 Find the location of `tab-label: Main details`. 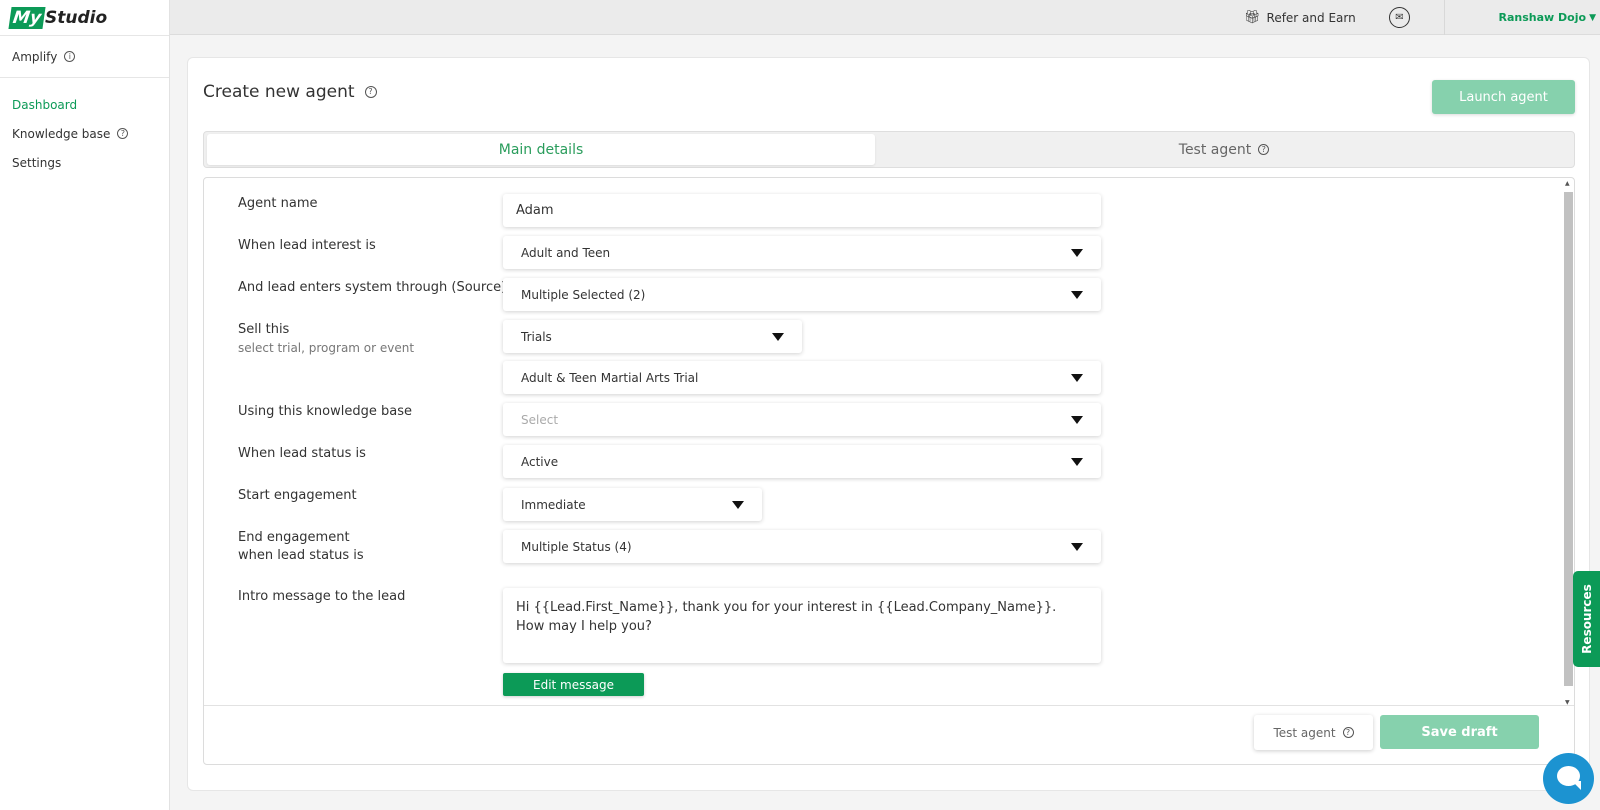

tab-label: Main details is located at coordinates (541, 149).